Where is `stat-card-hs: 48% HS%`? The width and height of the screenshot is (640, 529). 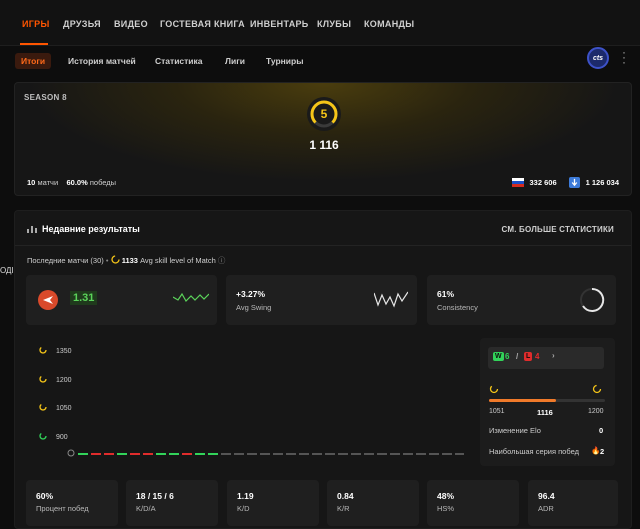 stat-card-hs: 48% HS% is located at coordinates (473, 503).